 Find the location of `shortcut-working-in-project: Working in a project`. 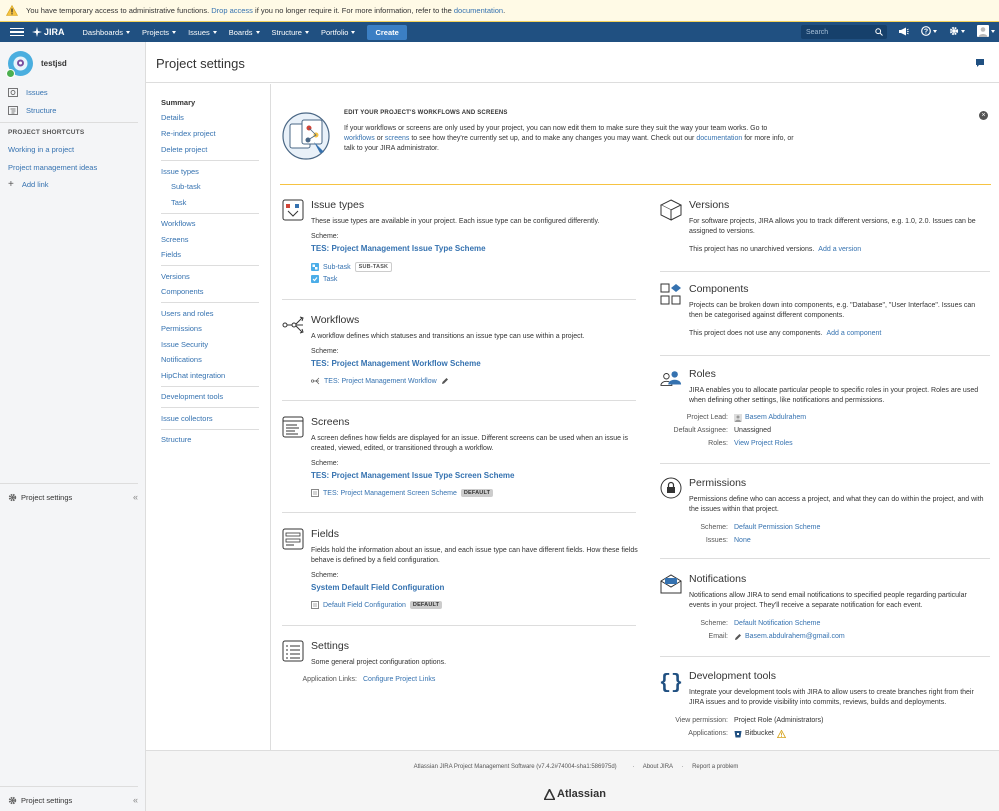

shortcut-working-in-project: Working in a project is located at coordinates (41, 149).